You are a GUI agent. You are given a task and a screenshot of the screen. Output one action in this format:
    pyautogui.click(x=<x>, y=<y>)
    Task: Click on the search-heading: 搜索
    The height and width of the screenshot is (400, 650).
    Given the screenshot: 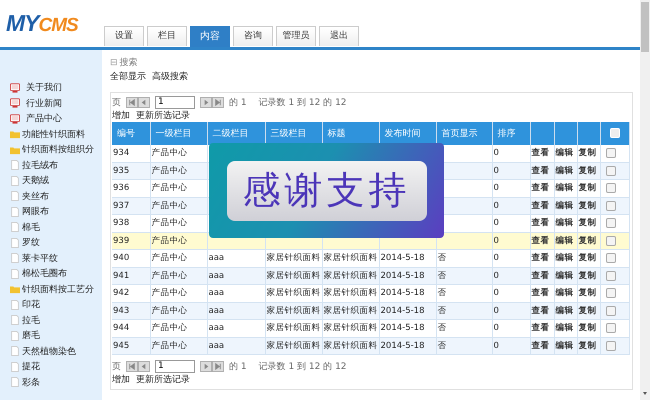 What is the action you would take?
    pyautogui.click(x=129, y=63)
    